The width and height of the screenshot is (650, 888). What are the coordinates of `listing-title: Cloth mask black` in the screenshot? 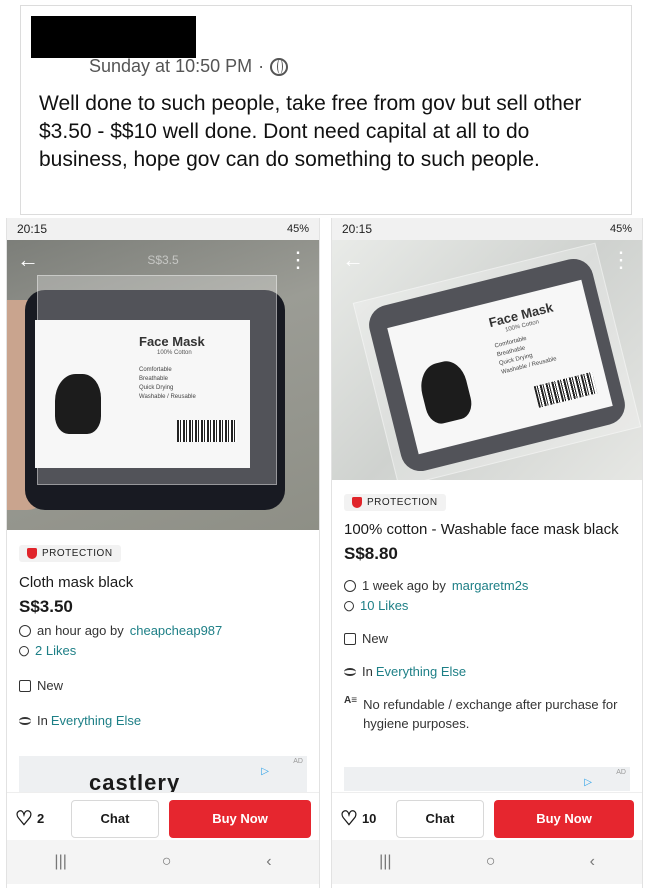 It's located at (76, 582).